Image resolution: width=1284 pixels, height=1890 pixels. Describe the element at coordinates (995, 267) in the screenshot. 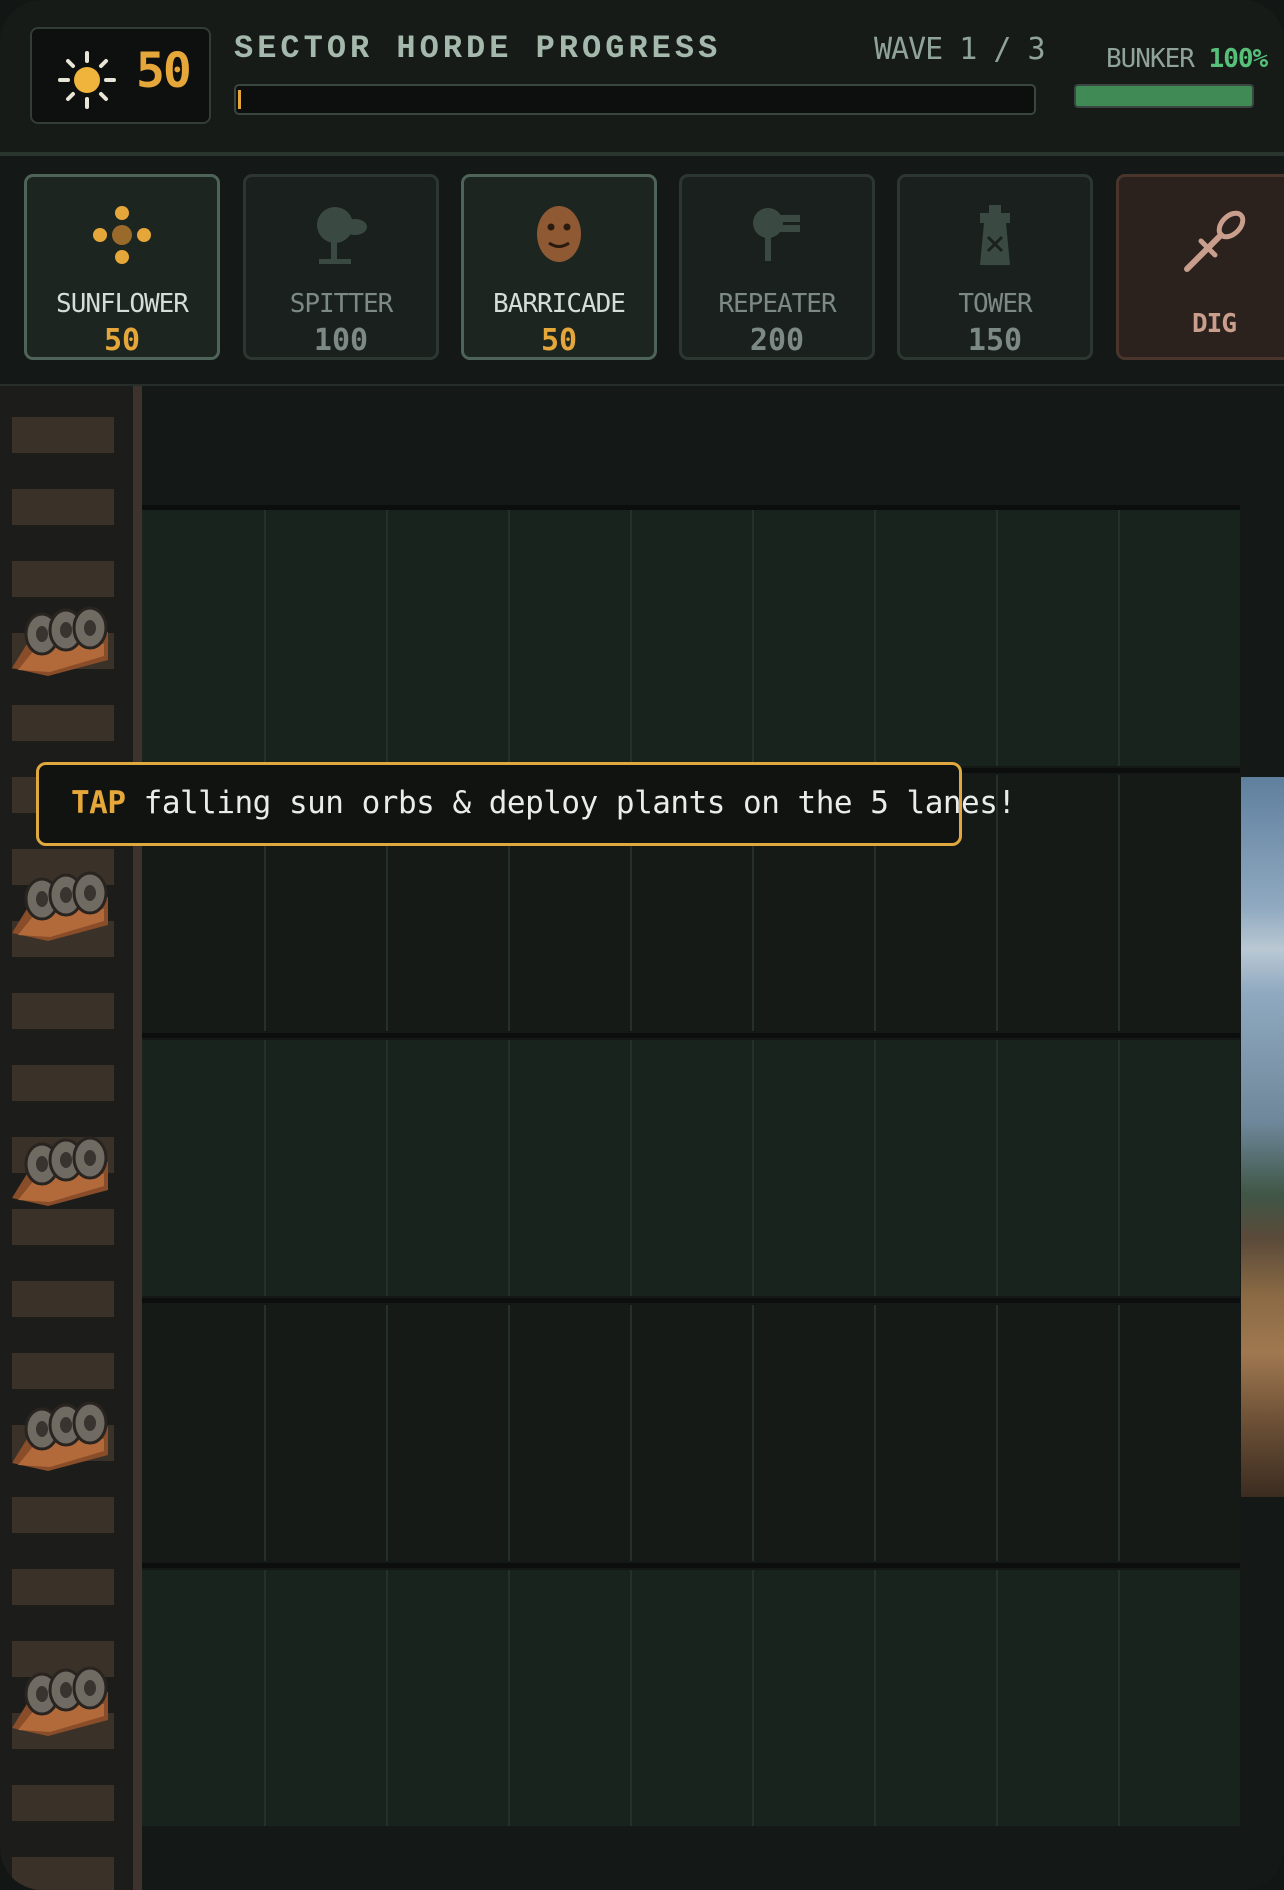

I see `card-tower: TOWER 150` at that location.